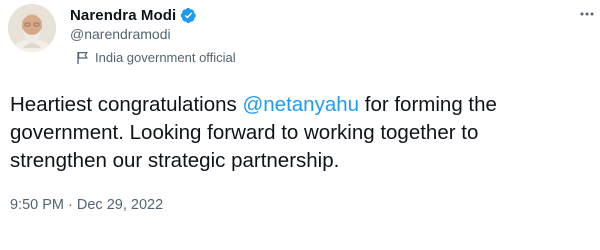 The height and width of the screenshot is (250, 600). I want to click on avatar, so click(32, 28).